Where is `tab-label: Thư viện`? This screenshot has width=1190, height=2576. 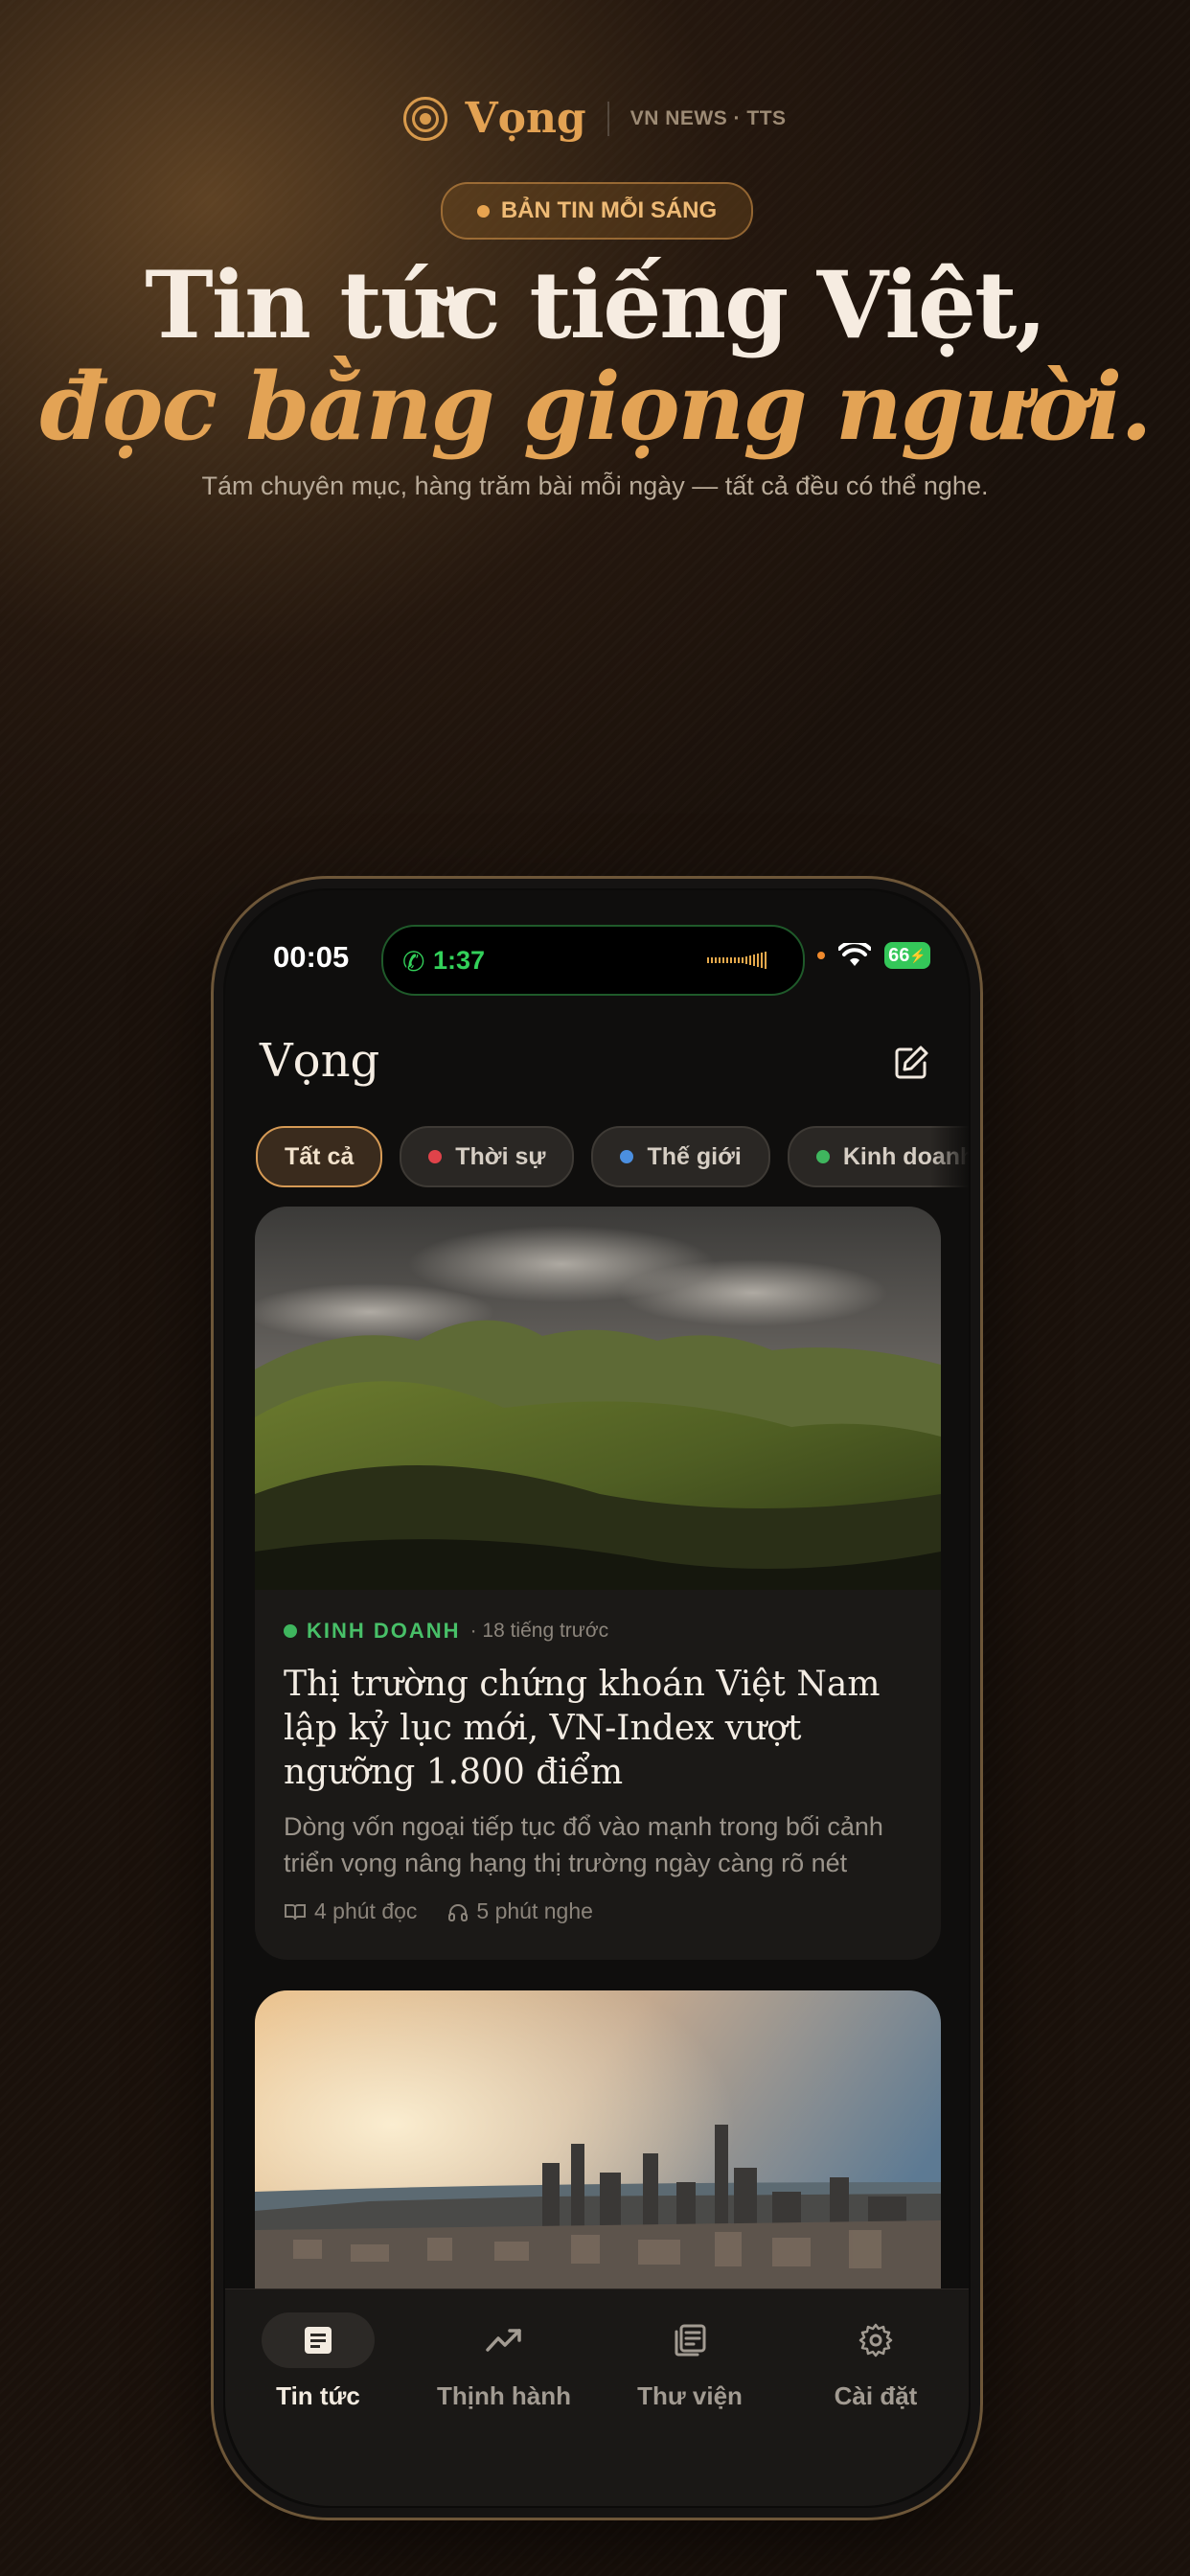 tab-label: Thư viện is located at coordinates (690, 2395).